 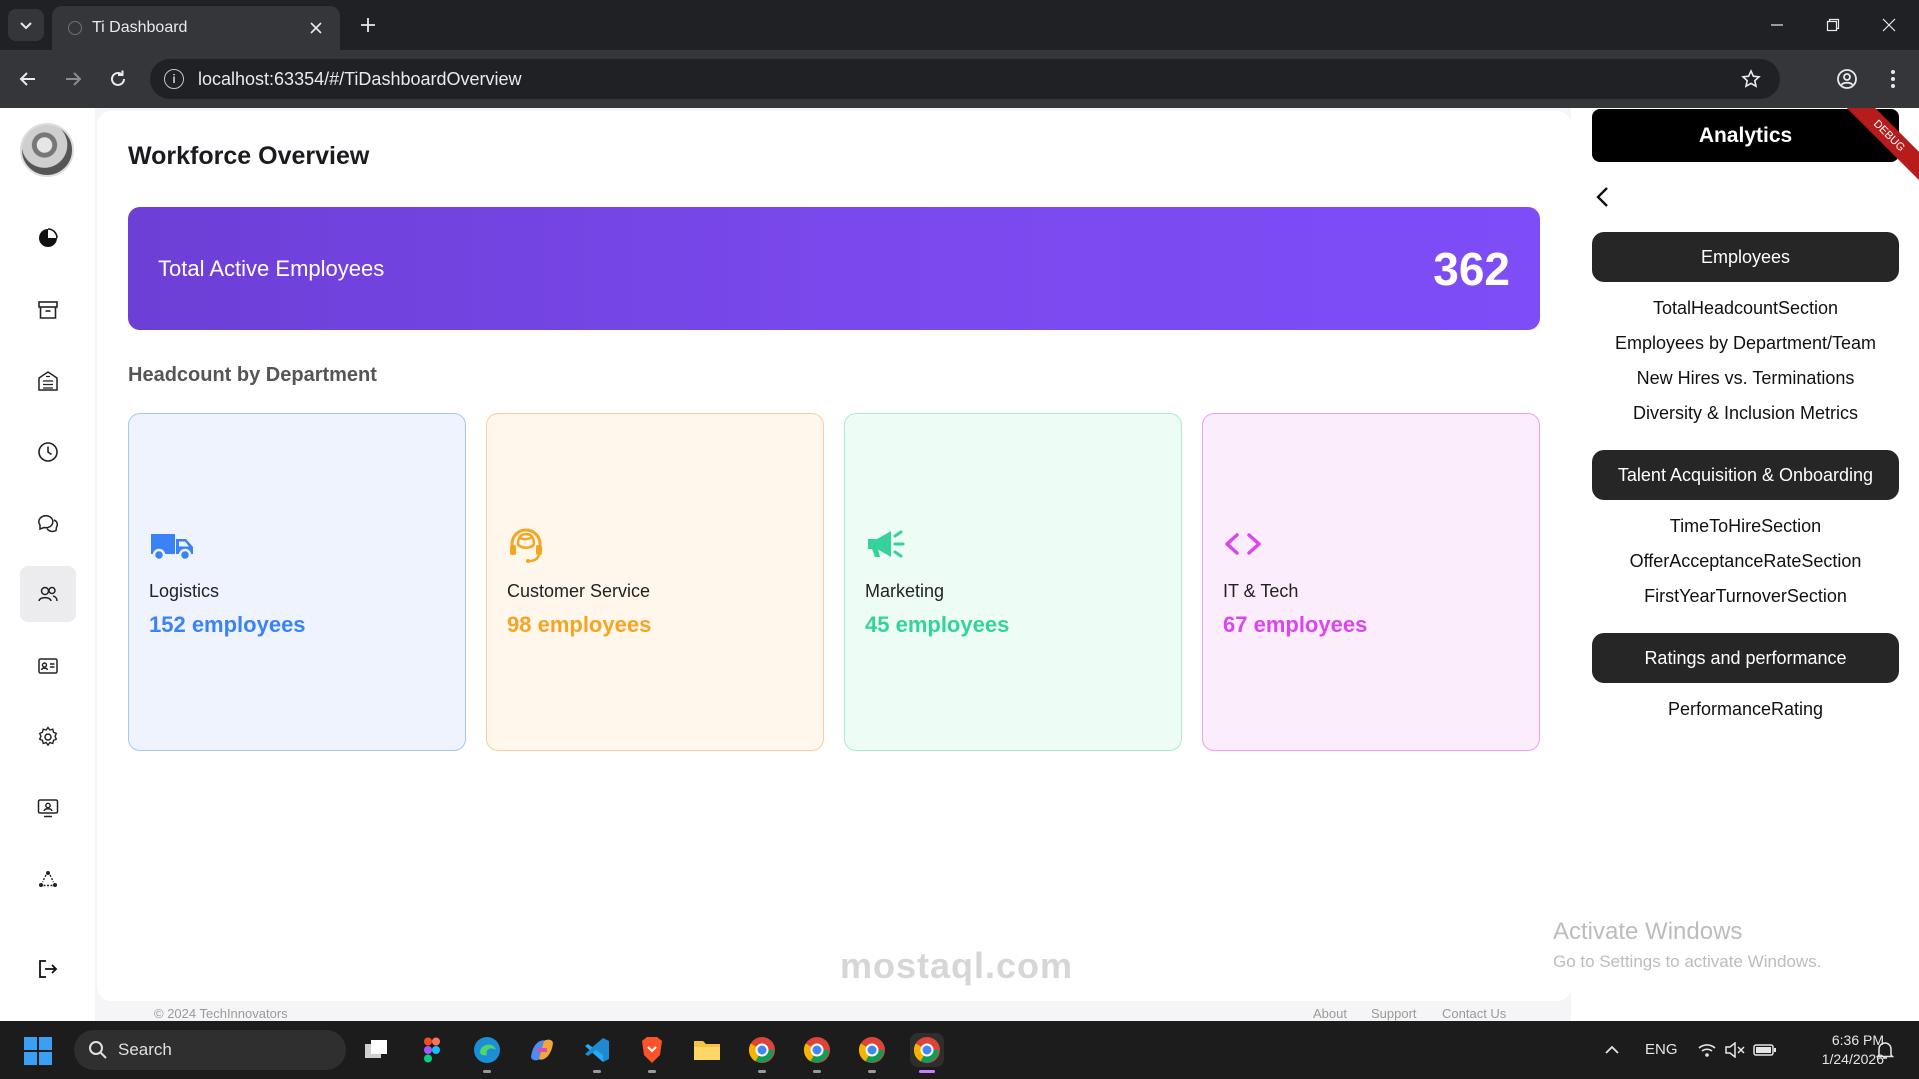 I want to click on taskbar-app-chrome-active, so click(x=927, y=1053).